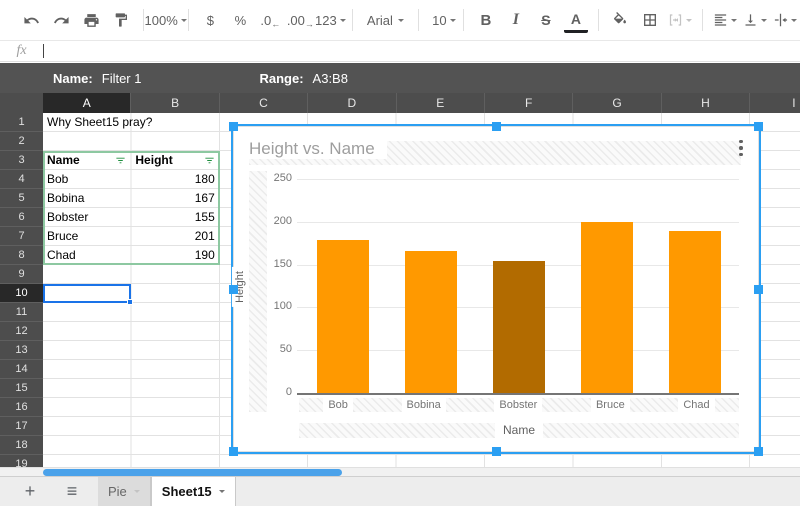  What do you see at coordinates (122, 78) in the screenshot?
I see `filter-name-value: Filter 1` at bounding box center [122, 78].